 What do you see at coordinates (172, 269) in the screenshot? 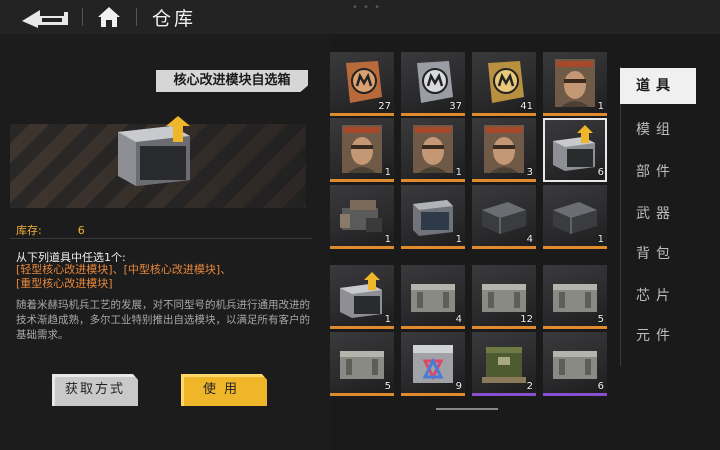
I see `option-medium-module: [中型核心改进模块]` at bounding box center [172, 269].